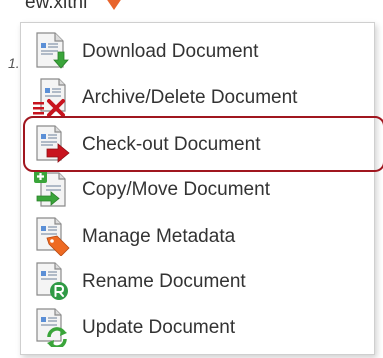 This screenshot has width=383, height=358. Describe the element at coordinates (52, 281) in the screenshot. I see `rename-document-icon` at that location.